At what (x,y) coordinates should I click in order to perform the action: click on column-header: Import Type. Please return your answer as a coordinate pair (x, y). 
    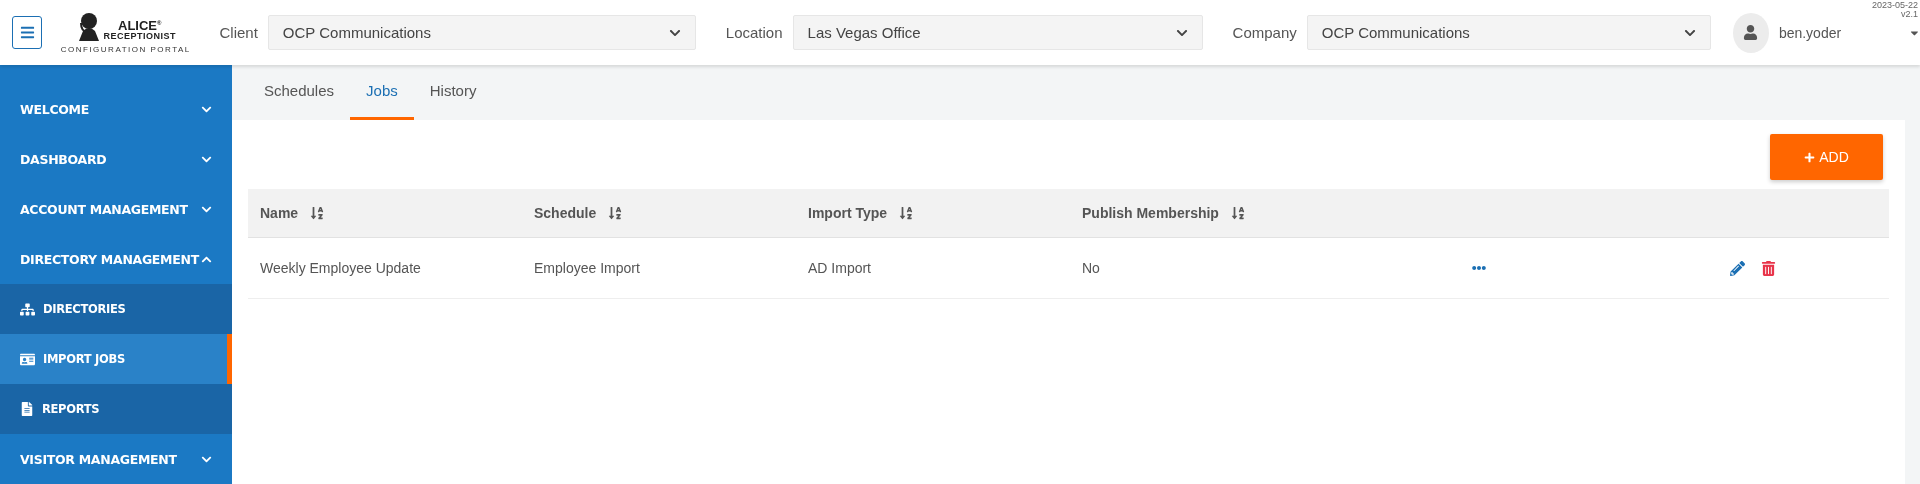
    Looking at the image, I should click on (848, 213).